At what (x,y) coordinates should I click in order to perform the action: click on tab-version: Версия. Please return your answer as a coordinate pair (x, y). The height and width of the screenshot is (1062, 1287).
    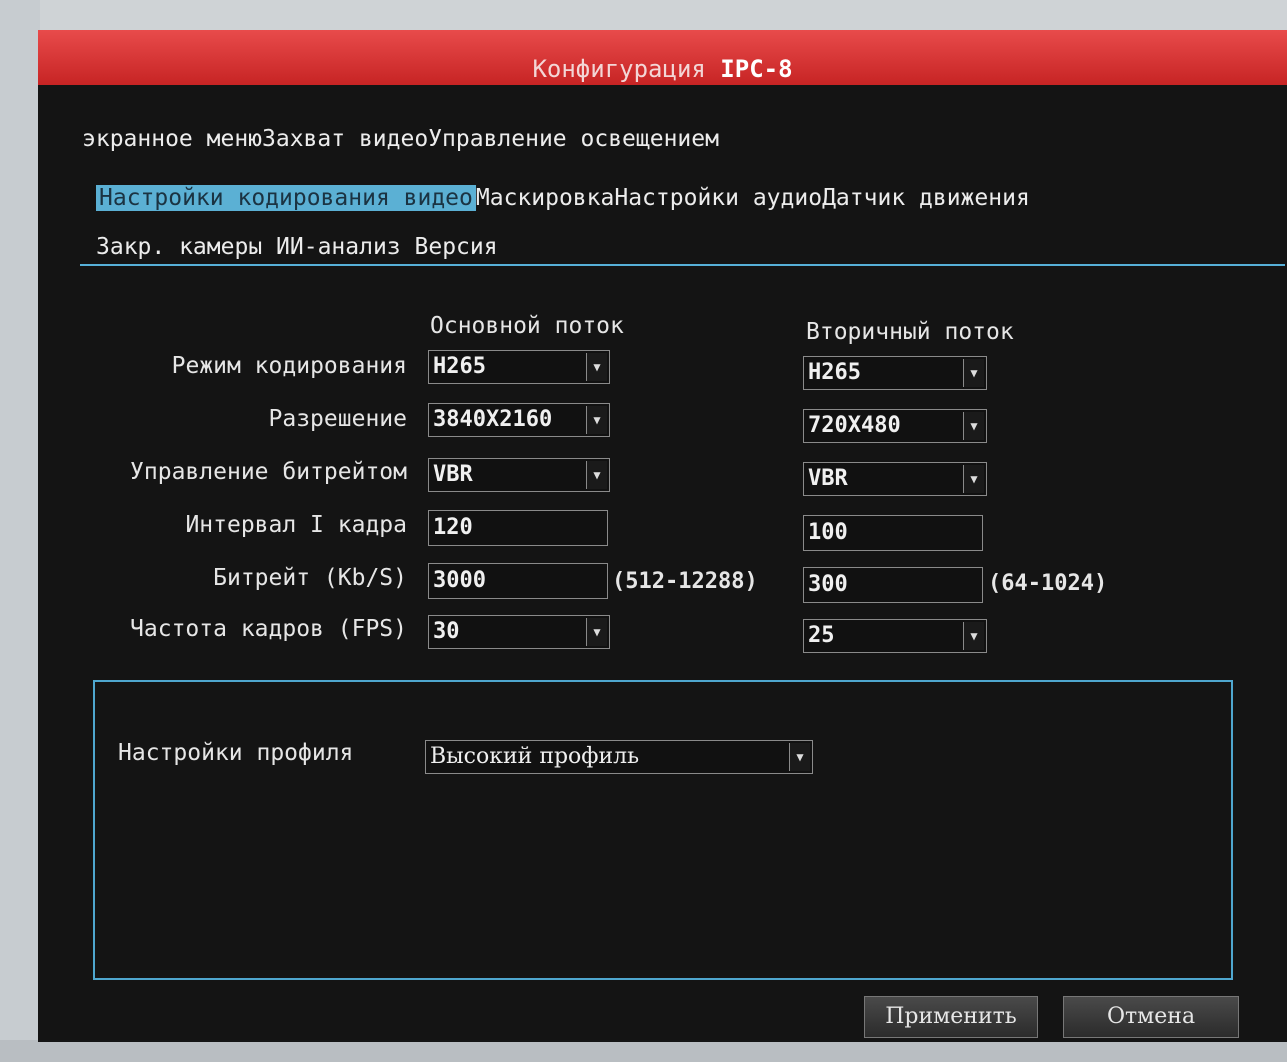
    Looking at the image, I should click on (456, 247).